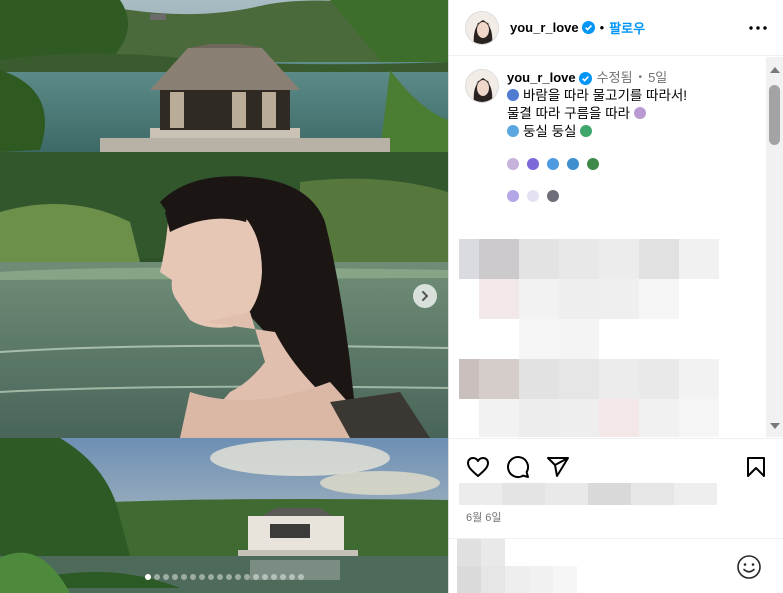 The height and width of the screenshot is (593, 783). I want to click on follow-button: 팔로우, so click(627, 27).